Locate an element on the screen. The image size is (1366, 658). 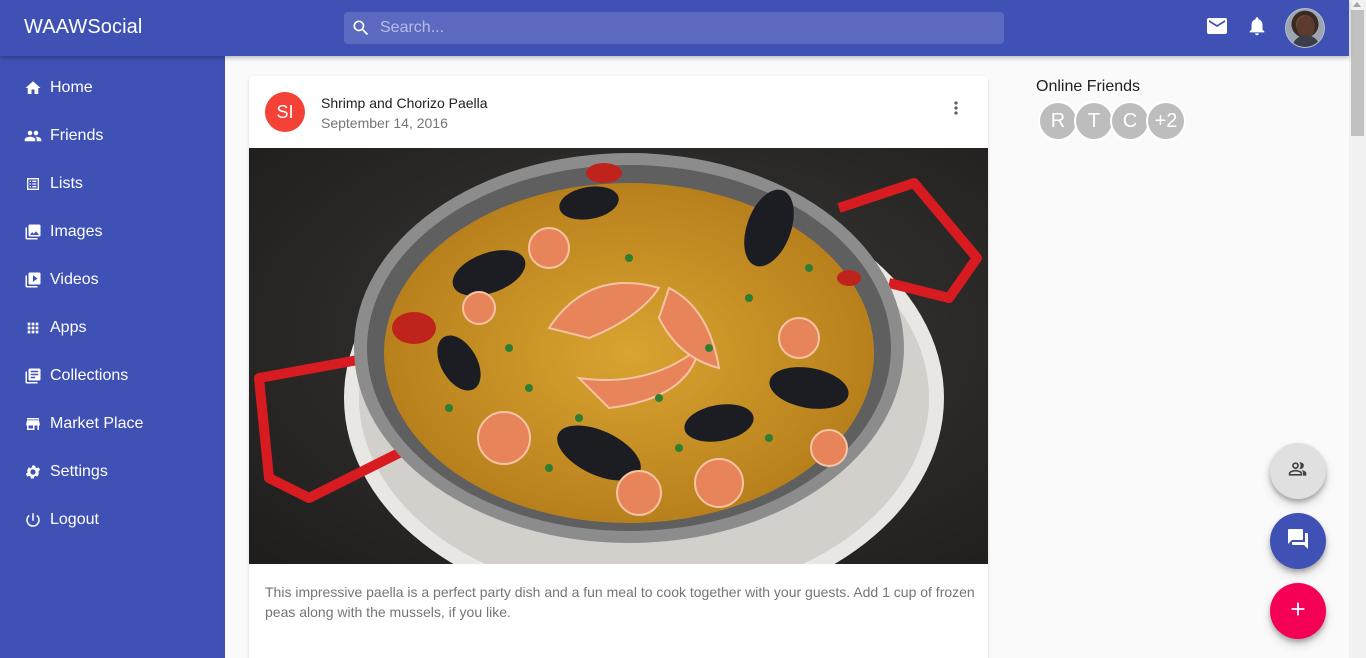
sidebar-item-label: Images is located at coordinates (76, 231).